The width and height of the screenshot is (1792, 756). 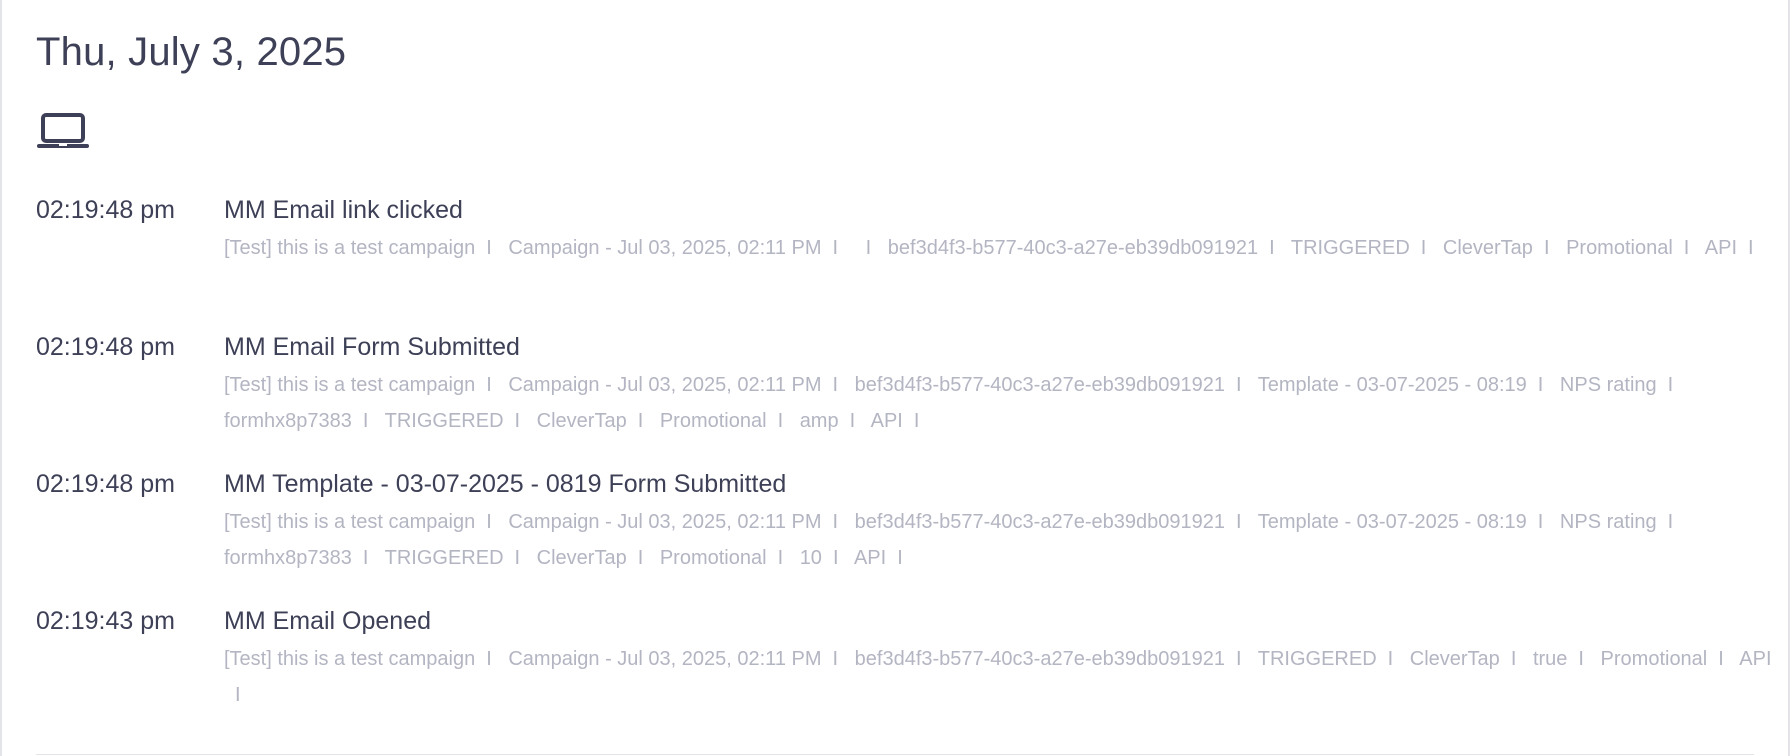 What do you see at coordinates (191, 52) in the screenshot?
I see `date-heading: Thu, July 3, 2025` at bounding box center [191, 52].